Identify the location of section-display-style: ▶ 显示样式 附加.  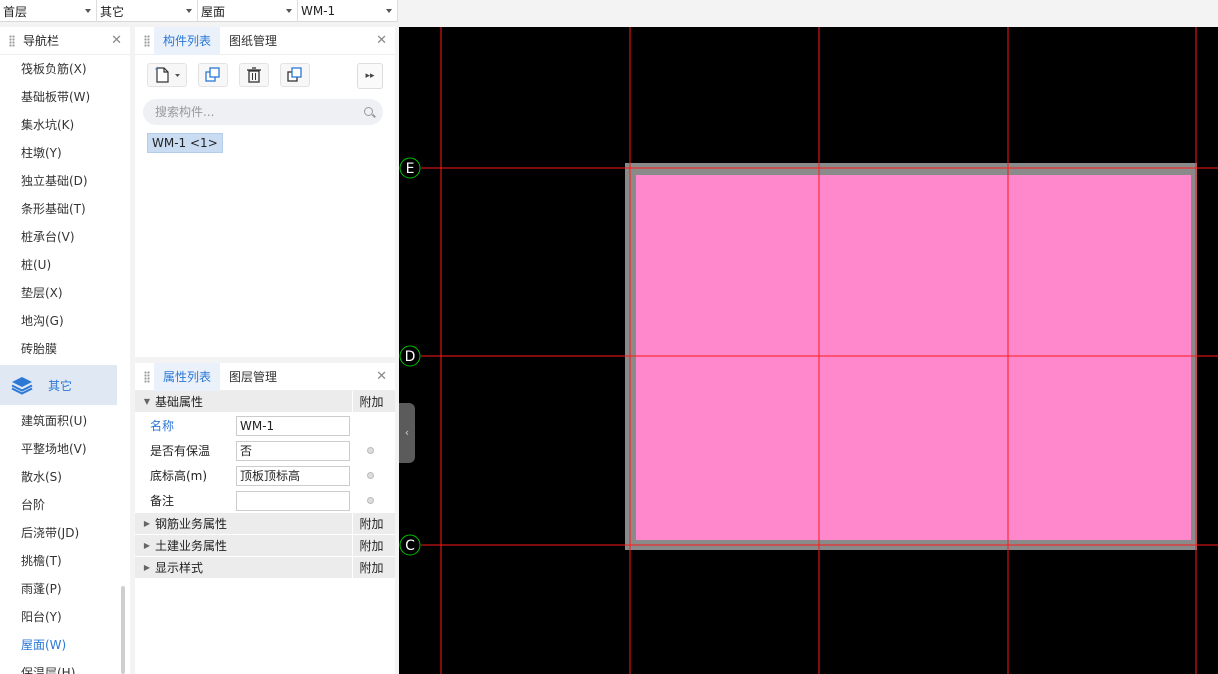
(265, 568).